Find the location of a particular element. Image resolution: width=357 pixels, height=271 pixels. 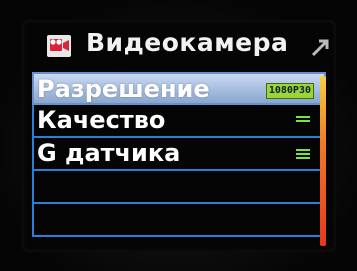

menu-item-label: Качество is located at coordinates (101, 120).